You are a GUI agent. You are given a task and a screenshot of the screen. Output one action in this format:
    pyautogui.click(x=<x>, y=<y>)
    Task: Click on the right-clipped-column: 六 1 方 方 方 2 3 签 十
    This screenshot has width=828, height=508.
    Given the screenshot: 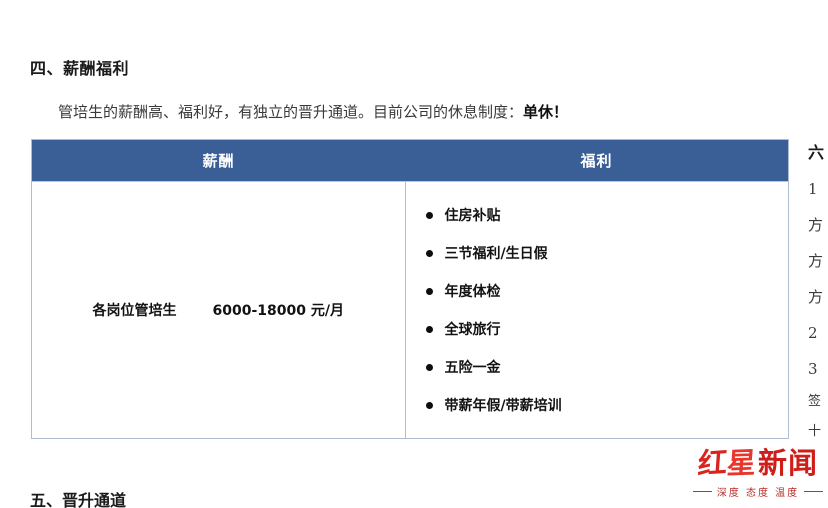 What is the action you would take?
    pyautogui.click(x=818, y=291)
    